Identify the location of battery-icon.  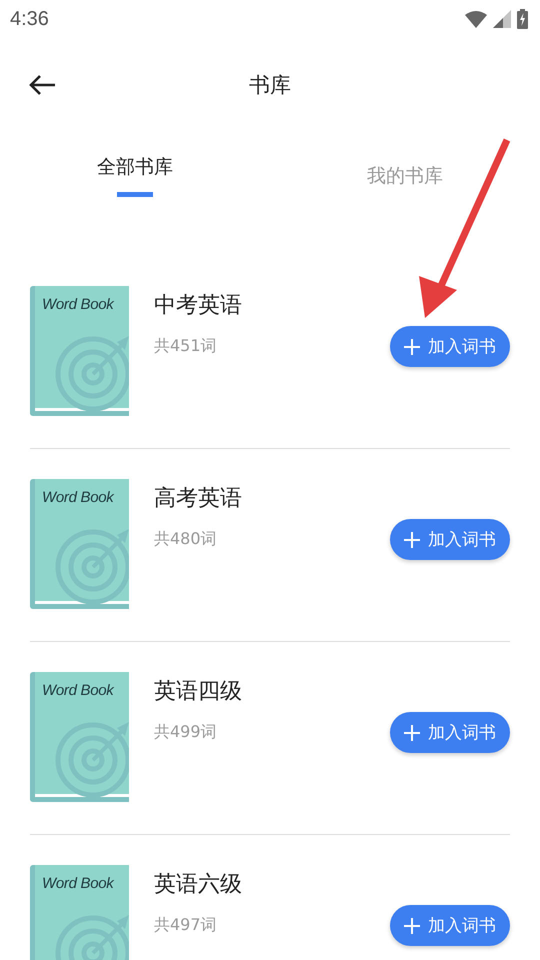
(522, 19).